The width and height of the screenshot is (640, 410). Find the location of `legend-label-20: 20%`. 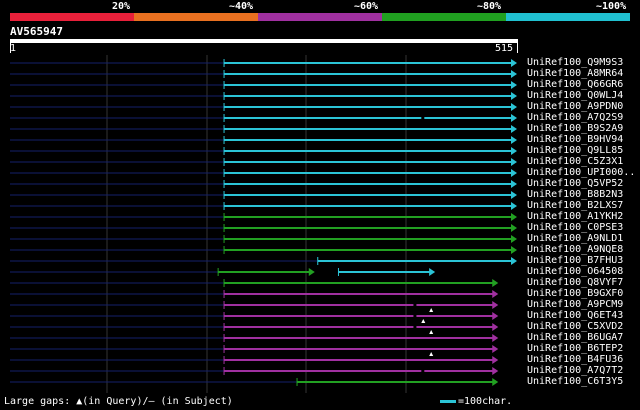

legend-label-20: 20% is located at coordinates (121, 6).